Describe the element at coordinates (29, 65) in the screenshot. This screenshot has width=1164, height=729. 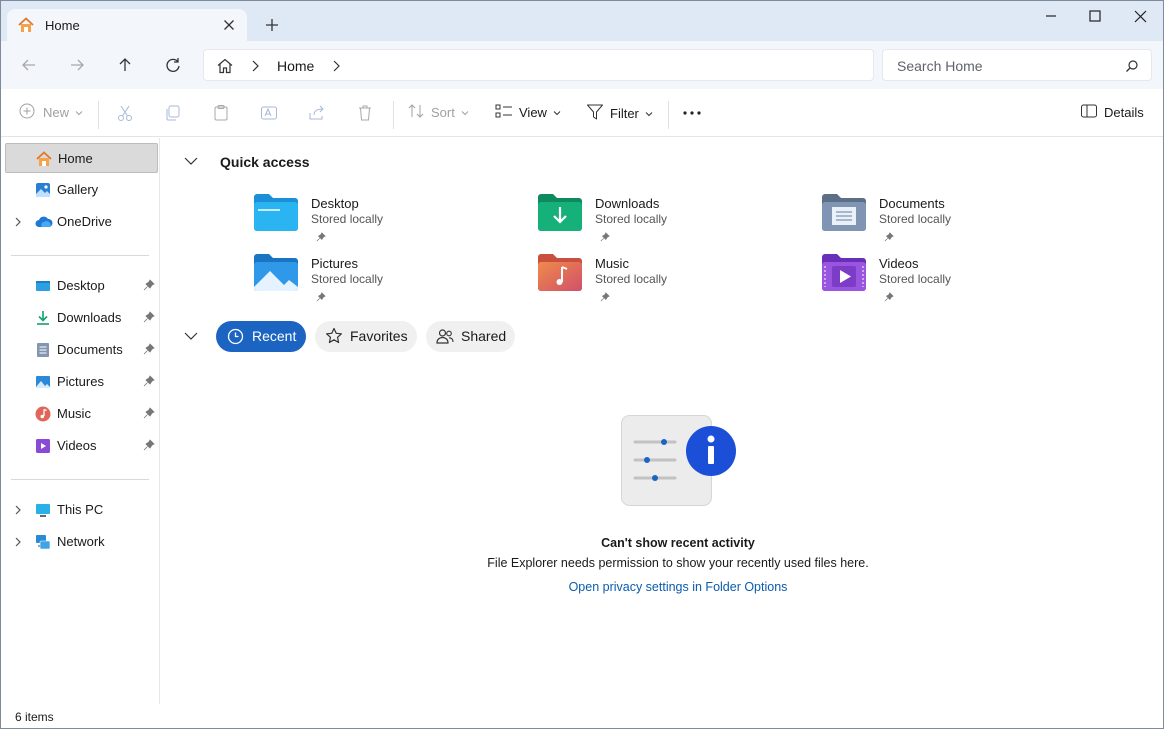
I see `back-arrow-icon` at that location.